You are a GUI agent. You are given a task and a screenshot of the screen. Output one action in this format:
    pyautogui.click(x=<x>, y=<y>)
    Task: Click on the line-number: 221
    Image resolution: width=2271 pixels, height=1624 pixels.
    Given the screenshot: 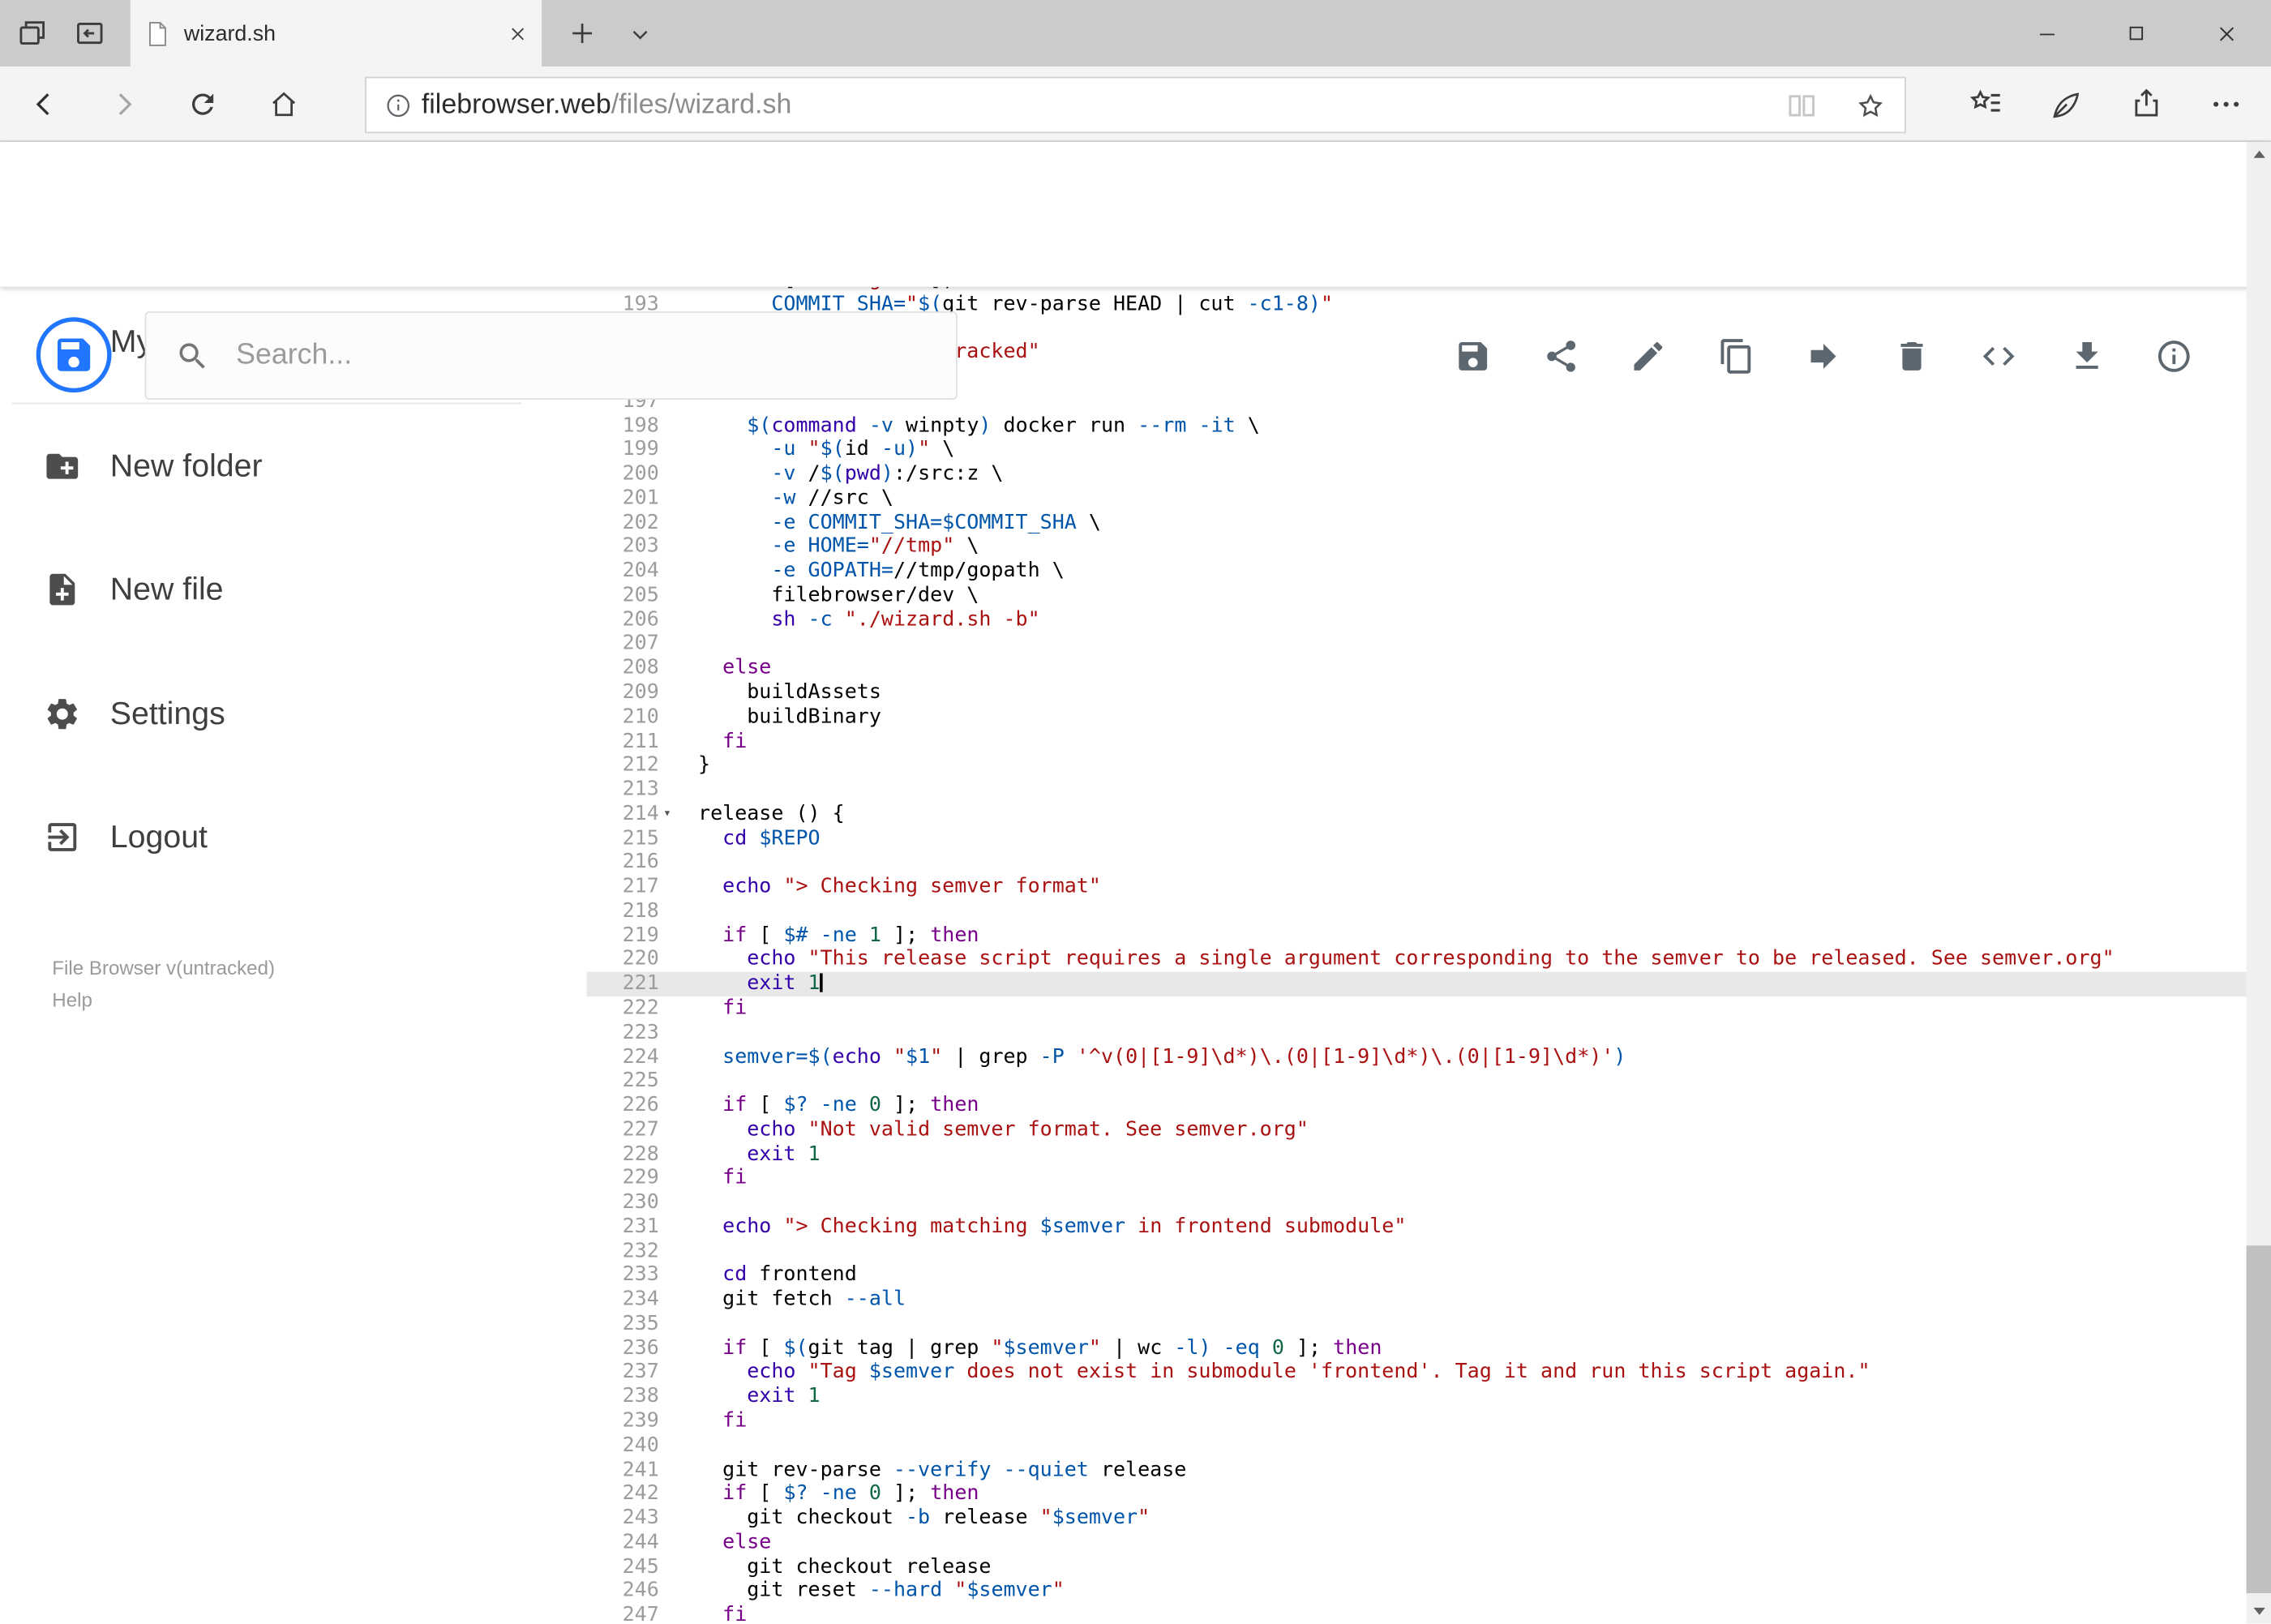 What is the action you would take?
    pyautogui.click(x=622, y=984)
    